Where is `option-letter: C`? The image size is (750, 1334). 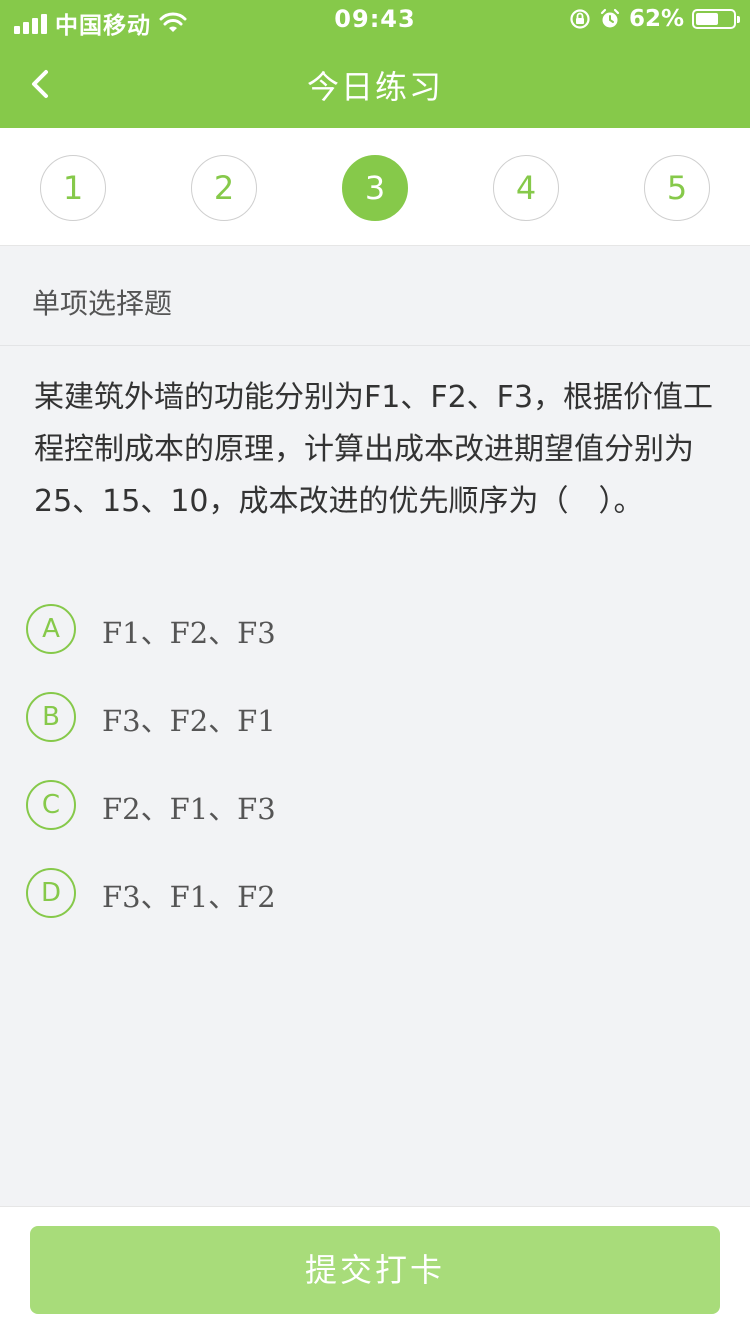
option-letter: C is located at coordinates (51, 805).